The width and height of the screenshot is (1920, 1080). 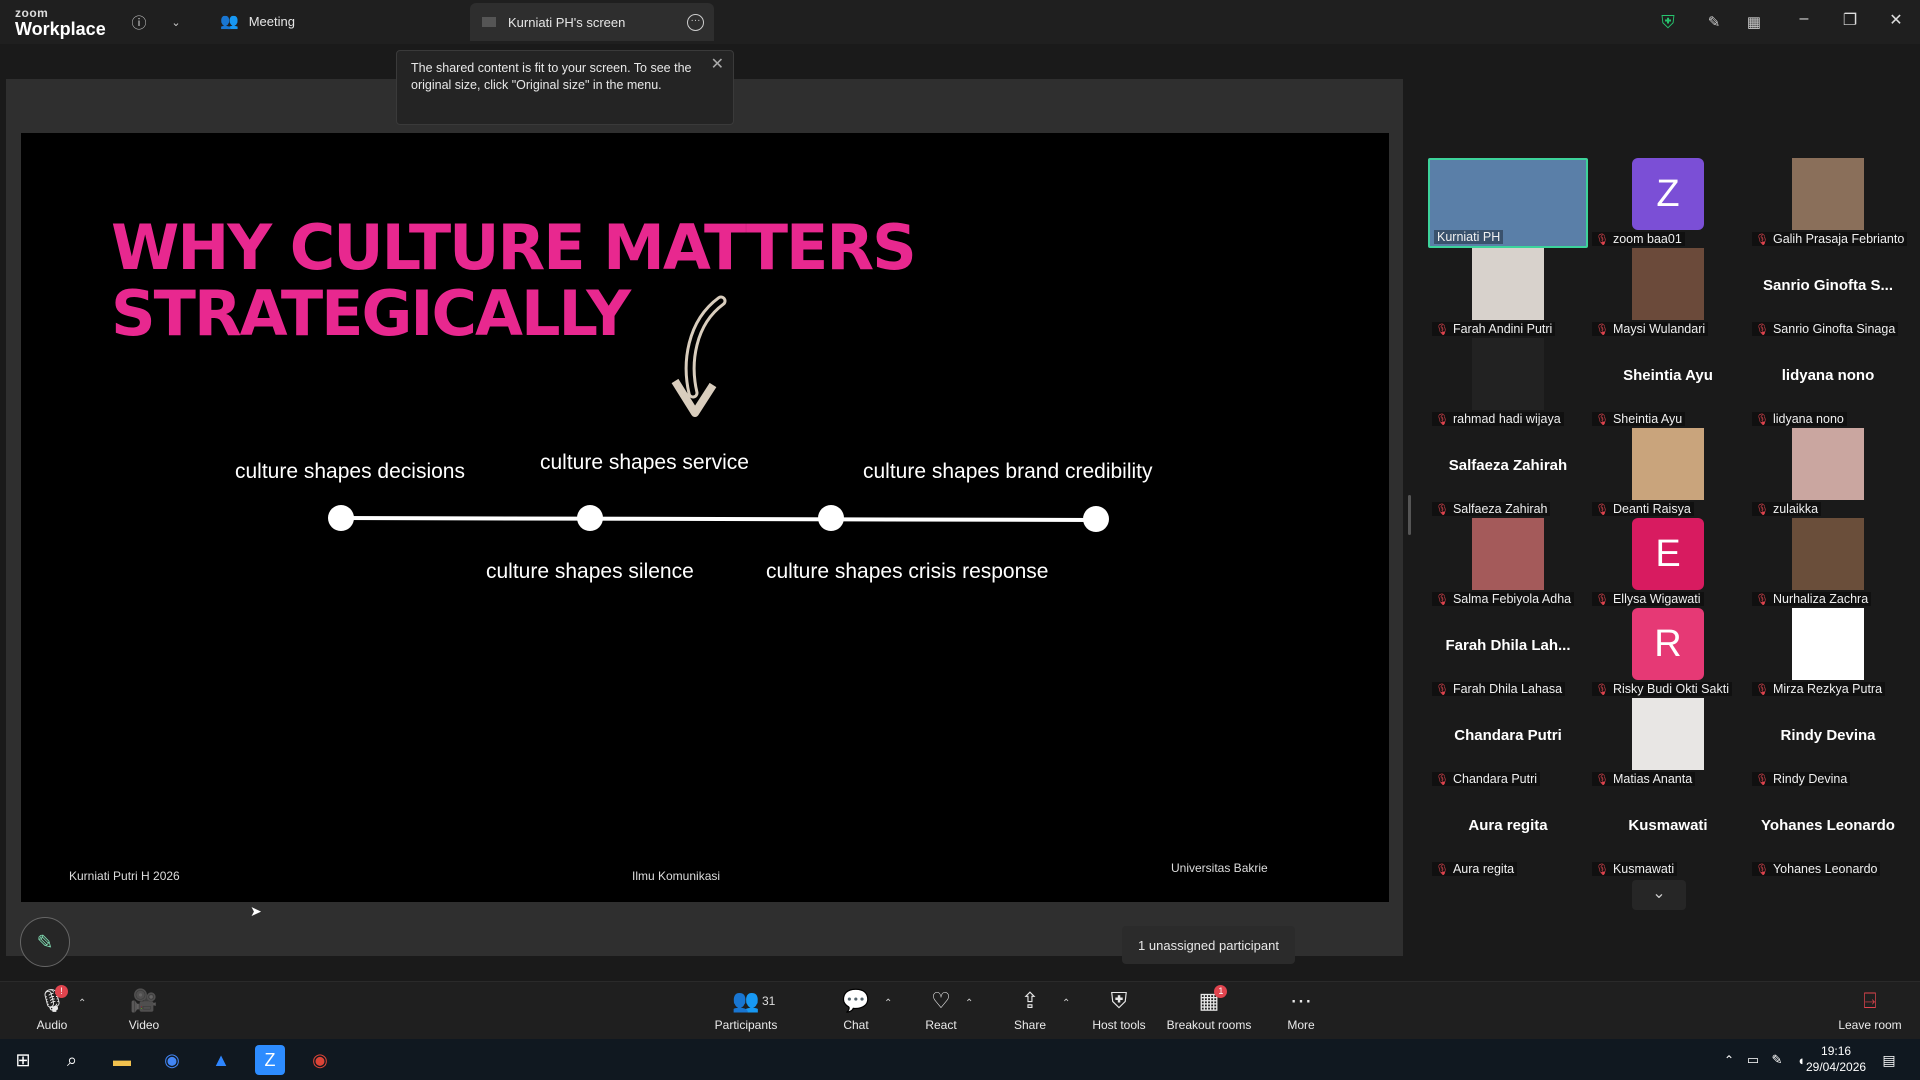 What do you see at coordinates (969, 1003) in the screenshot?
I see `react-options-caret: ⌃` at bounding box center [969, 1003].